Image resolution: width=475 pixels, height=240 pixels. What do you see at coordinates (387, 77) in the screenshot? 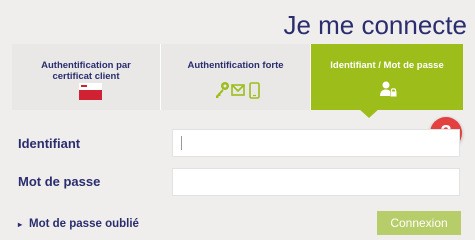
I see `tab-identifiant-mot-de-passe: Identifiant / Mot de passe` at bounding box center [387, 77].